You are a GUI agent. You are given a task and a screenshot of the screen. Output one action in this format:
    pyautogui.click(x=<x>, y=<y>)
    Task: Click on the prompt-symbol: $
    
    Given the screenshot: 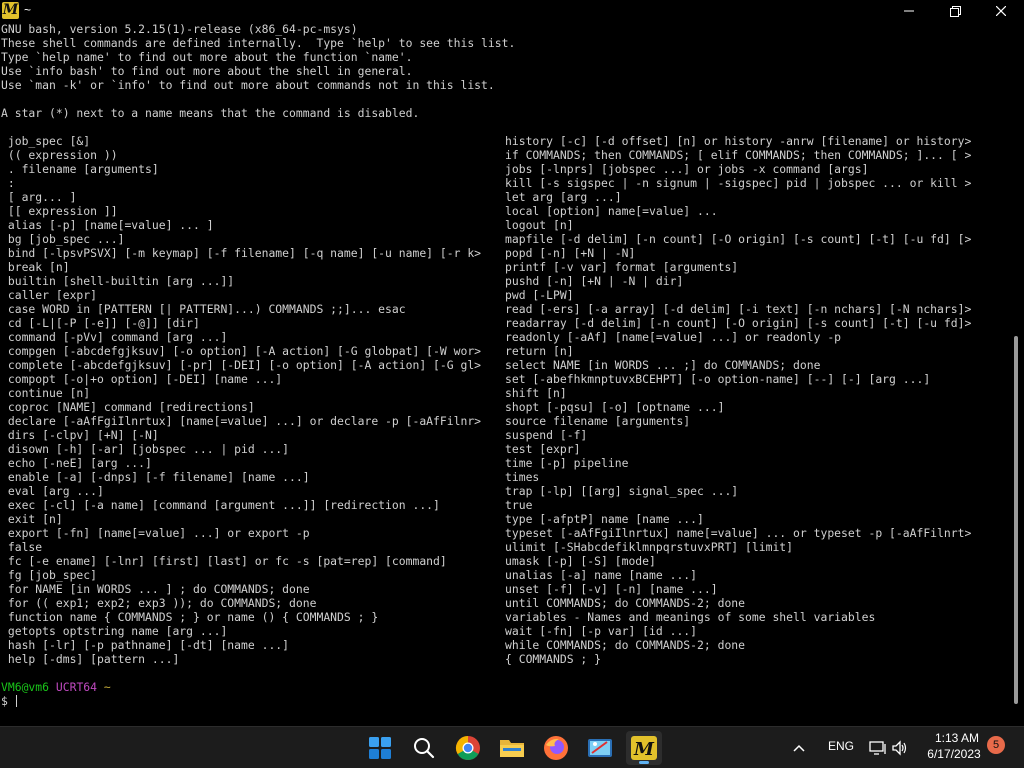 What is the action you would take?
    pyautogui.click(x=4, y=701)
    